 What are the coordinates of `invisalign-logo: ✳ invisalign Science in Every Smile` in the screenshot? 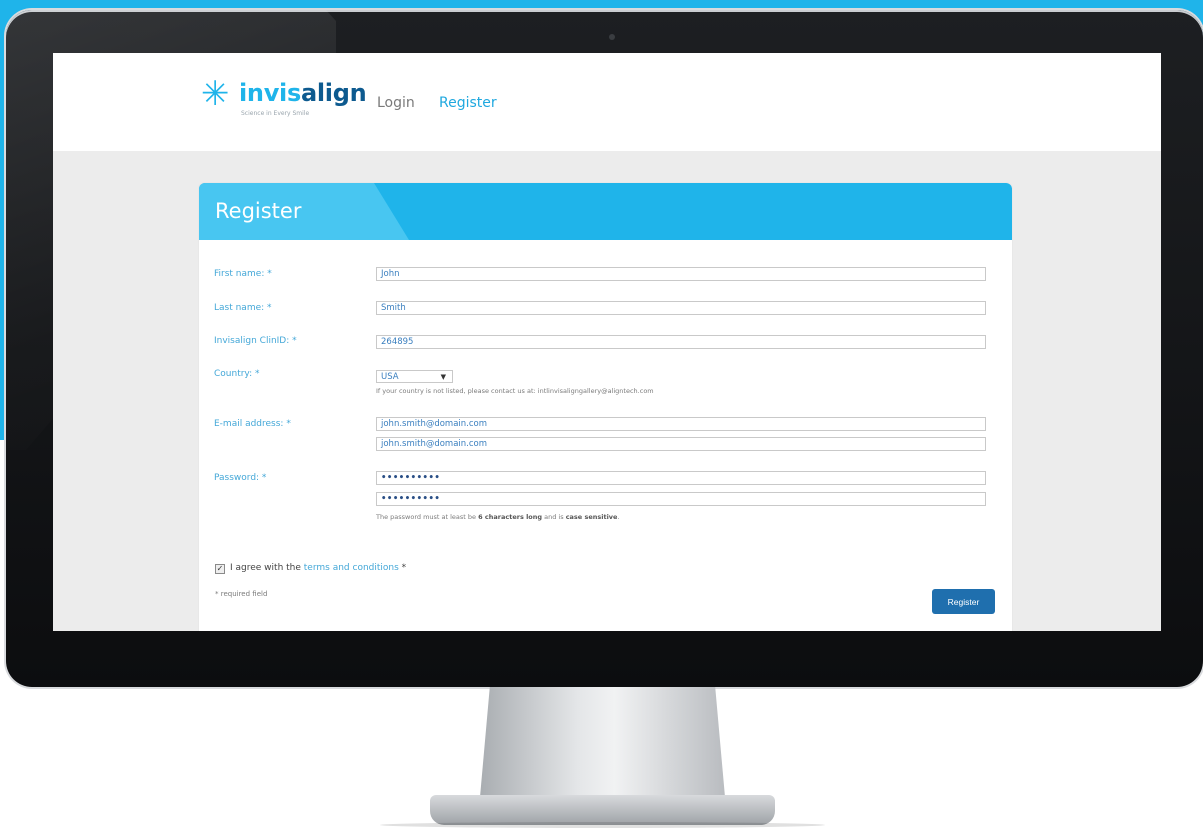 It's located at (284, 99).